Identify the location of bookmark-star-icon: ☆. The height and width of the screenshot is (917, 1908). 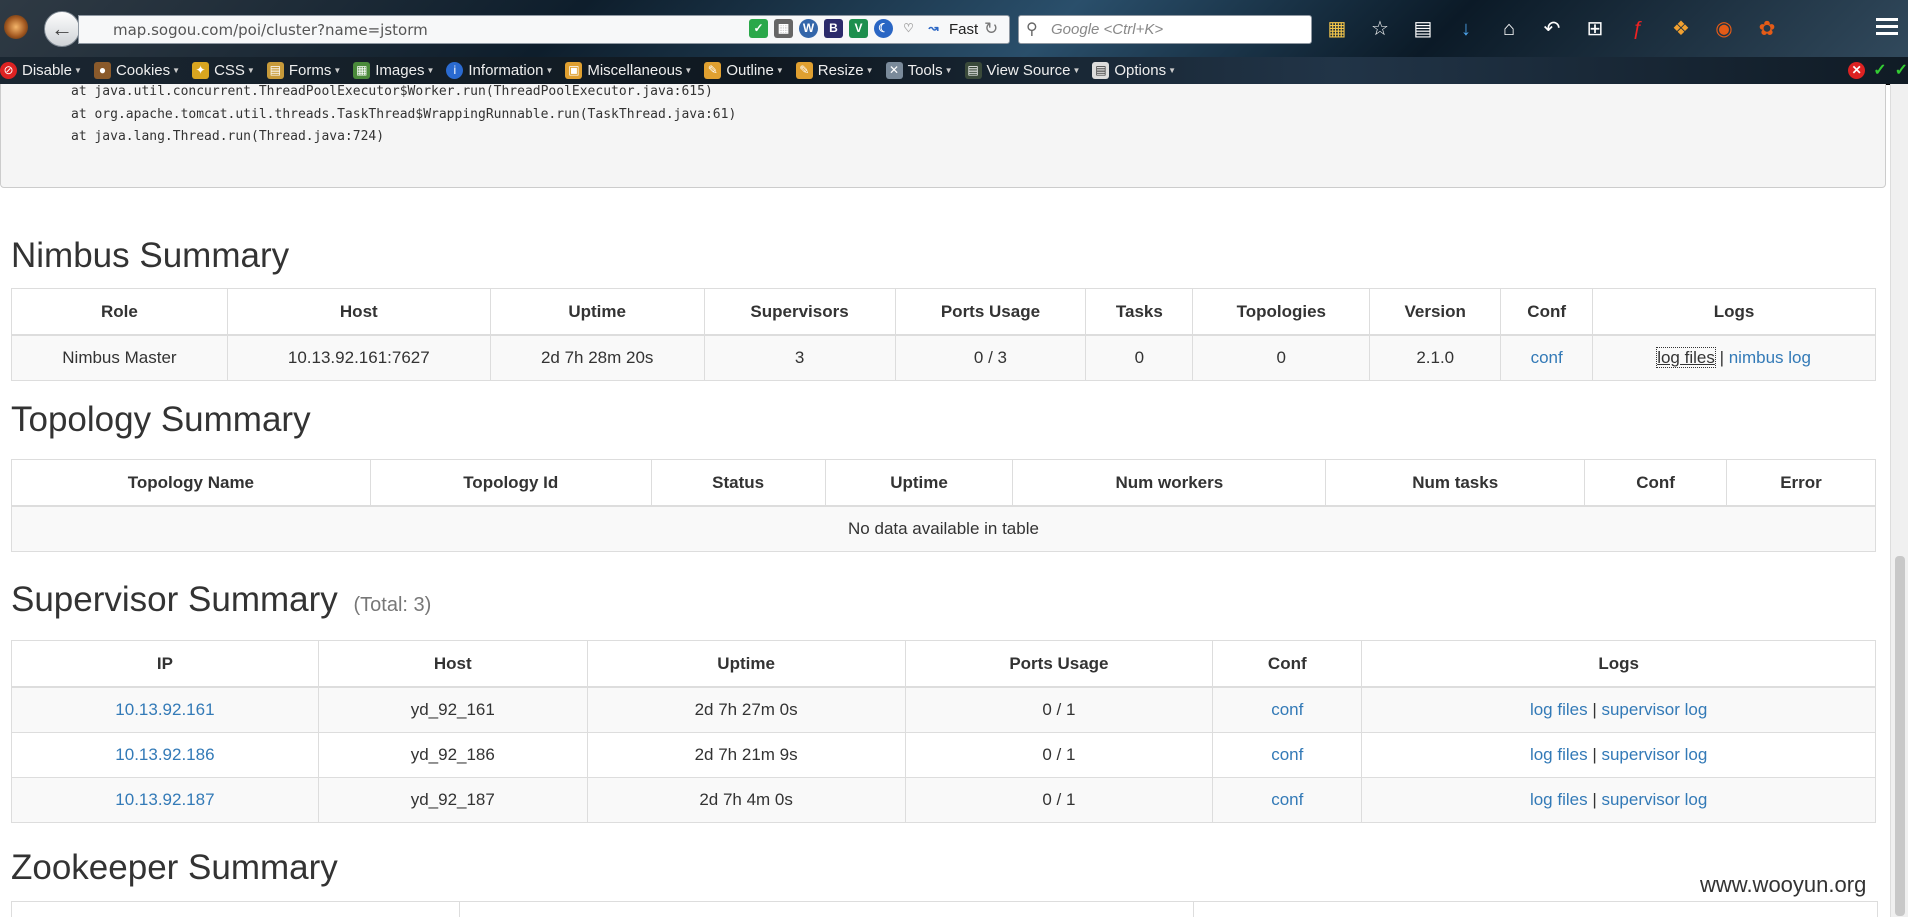
(1380, 29).